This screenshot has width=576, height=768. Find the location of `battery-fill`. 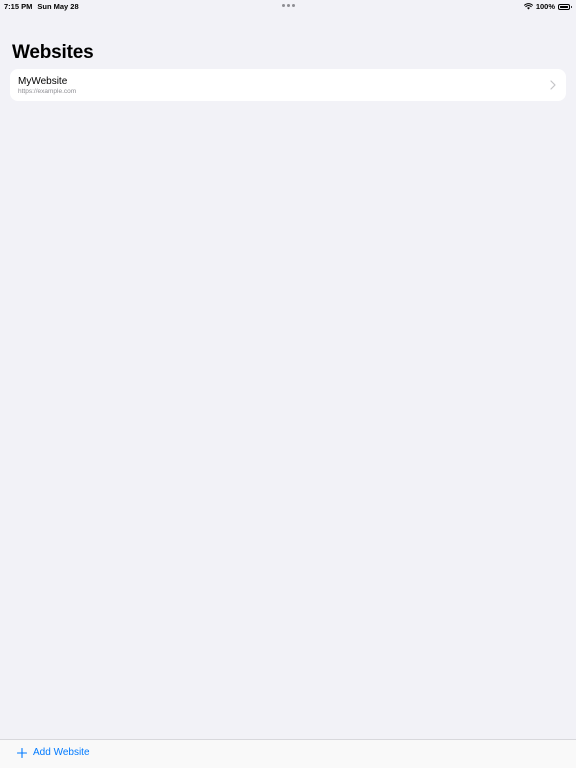

battery-fill is located at coordinates (564, 6).